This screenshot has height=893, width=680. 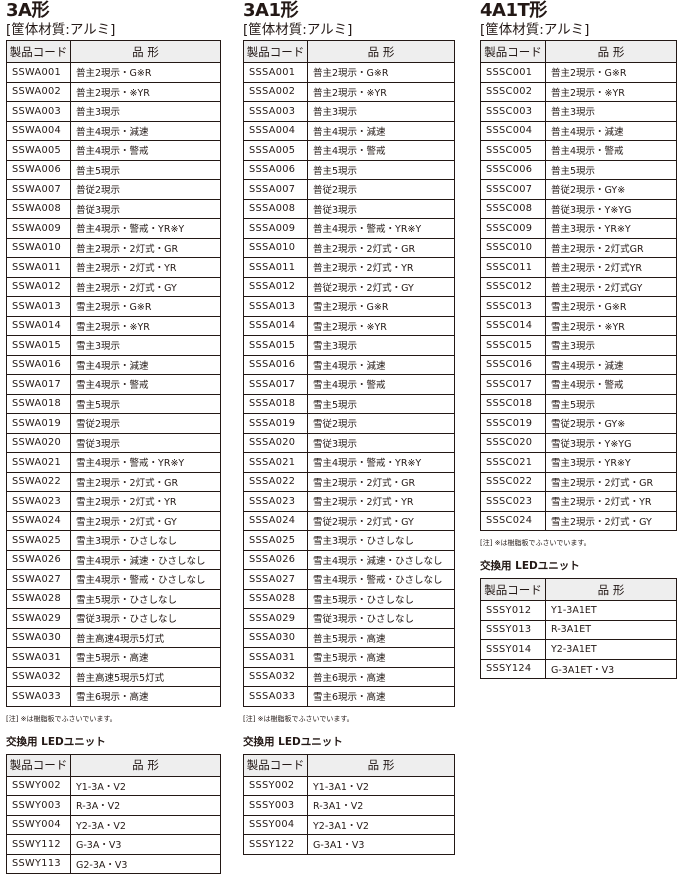 What do you see at coordinates (275, 598) in the screenshot?
I see `product-code-cell: SSSA028` at bounding box center [275, 598].